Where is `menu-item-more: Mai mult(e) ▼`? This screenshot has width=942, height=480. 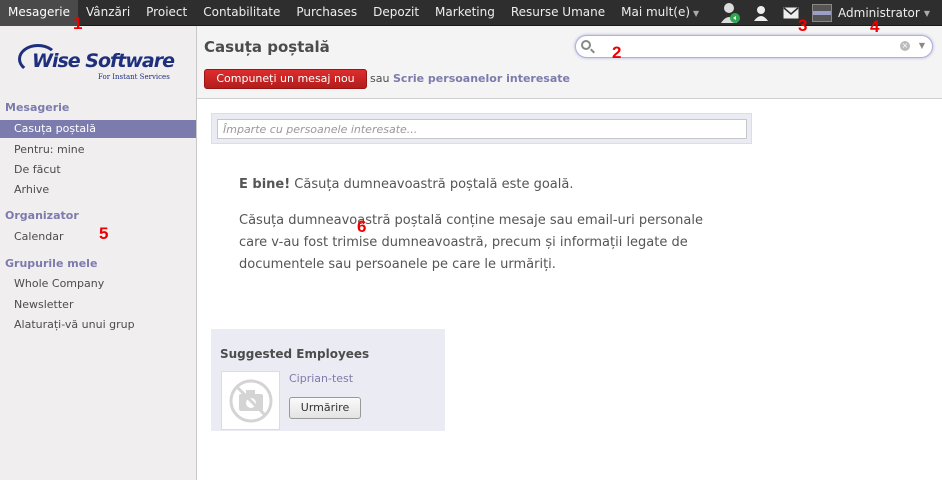
menu-item-more: Mai mult(e) ▼ is located at coordinates (660, 13).